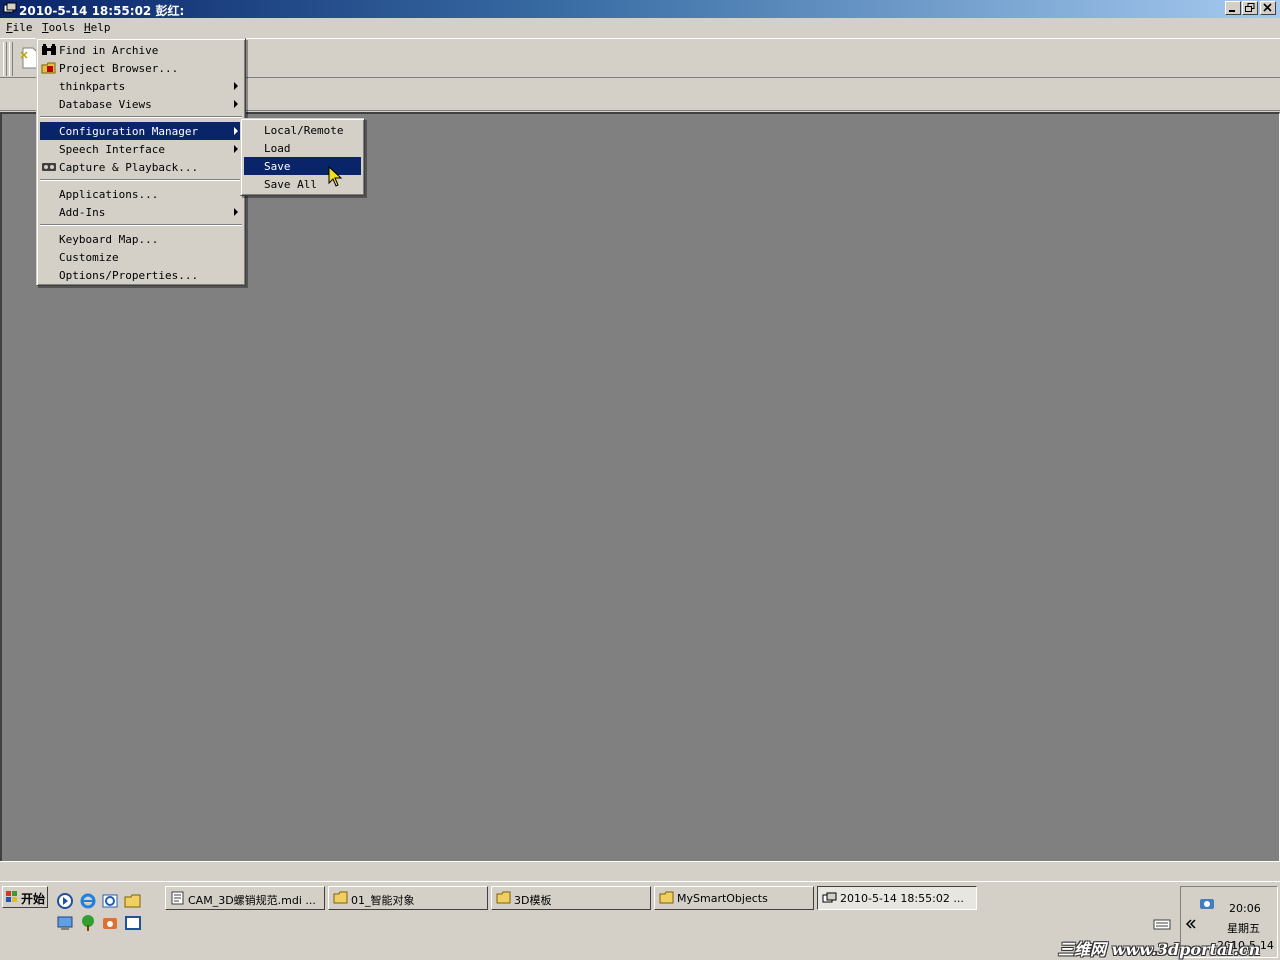  What do you see at coordinates (129, 131) in the screenshot?
I see `menu-item-label: Configuration Manager` at bounding box center [129, 131].